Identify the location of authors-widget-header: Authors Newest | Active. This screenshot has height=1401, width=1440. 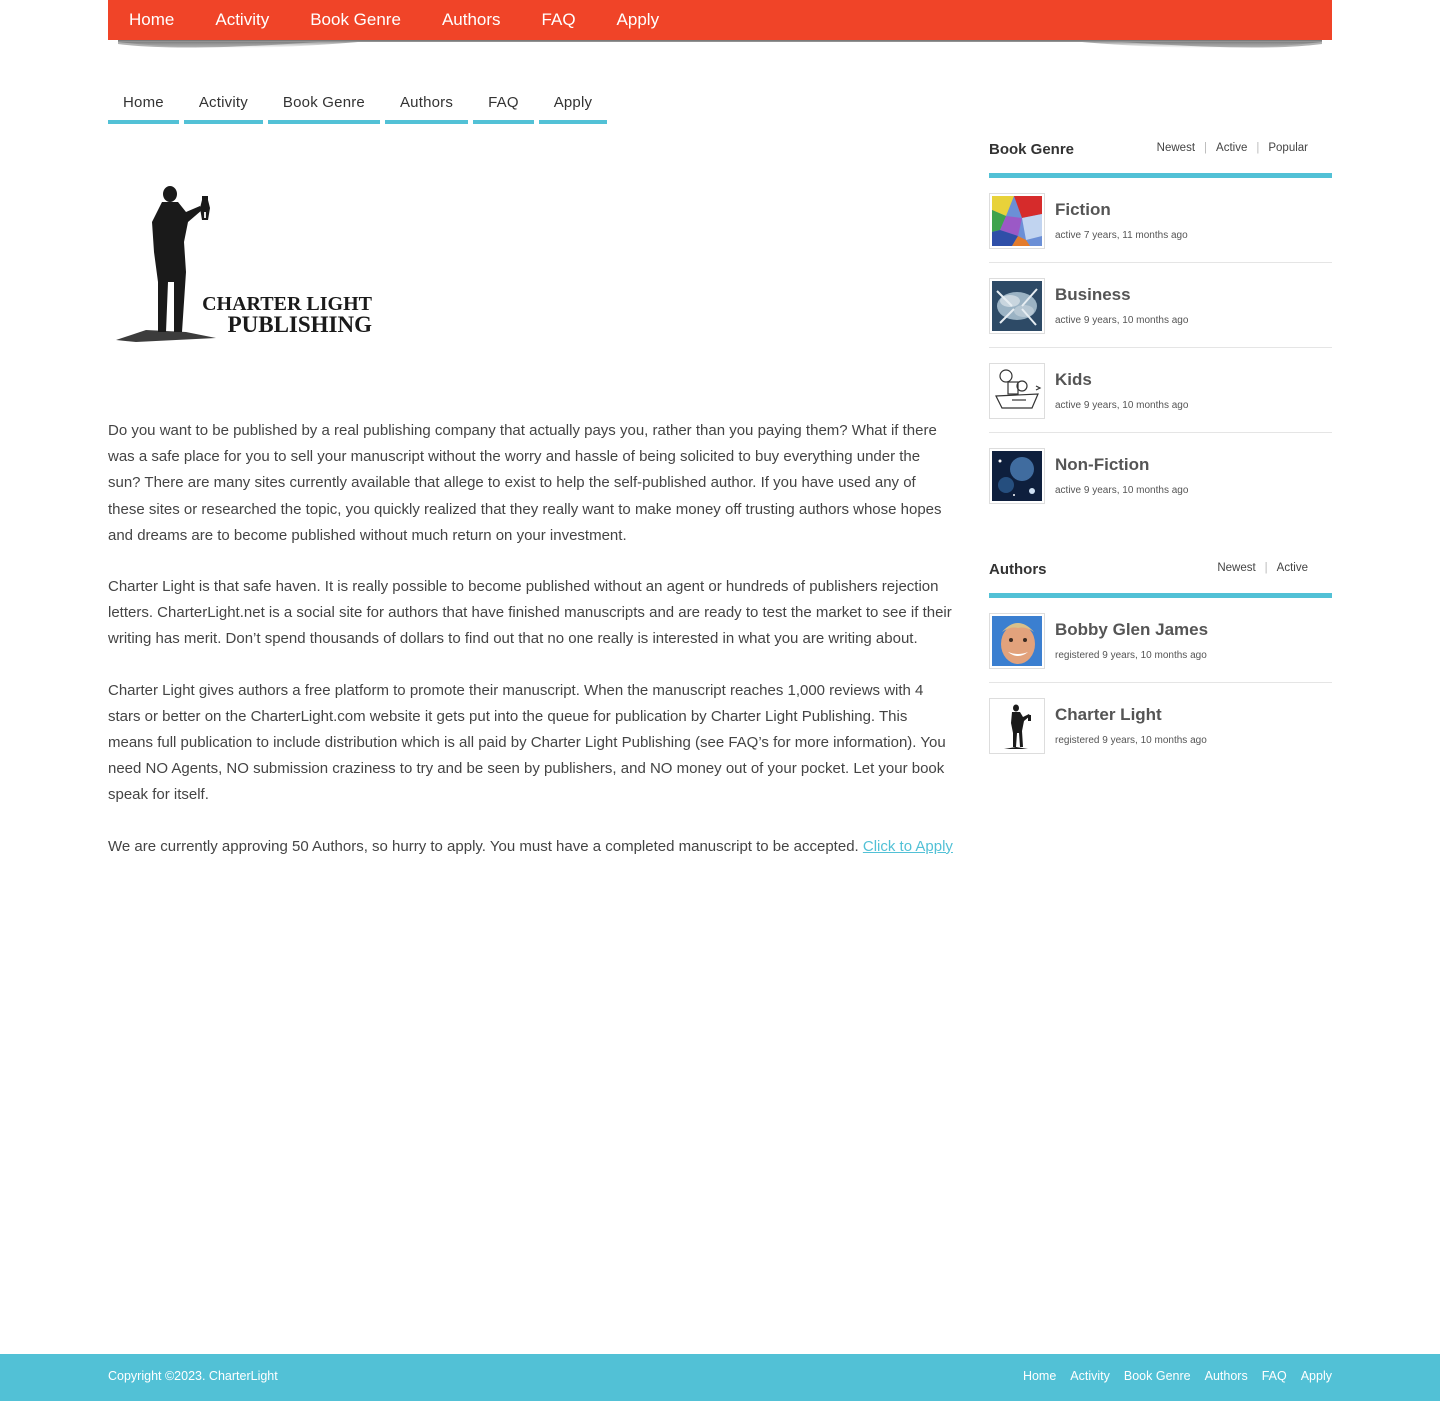
(1160, 579).